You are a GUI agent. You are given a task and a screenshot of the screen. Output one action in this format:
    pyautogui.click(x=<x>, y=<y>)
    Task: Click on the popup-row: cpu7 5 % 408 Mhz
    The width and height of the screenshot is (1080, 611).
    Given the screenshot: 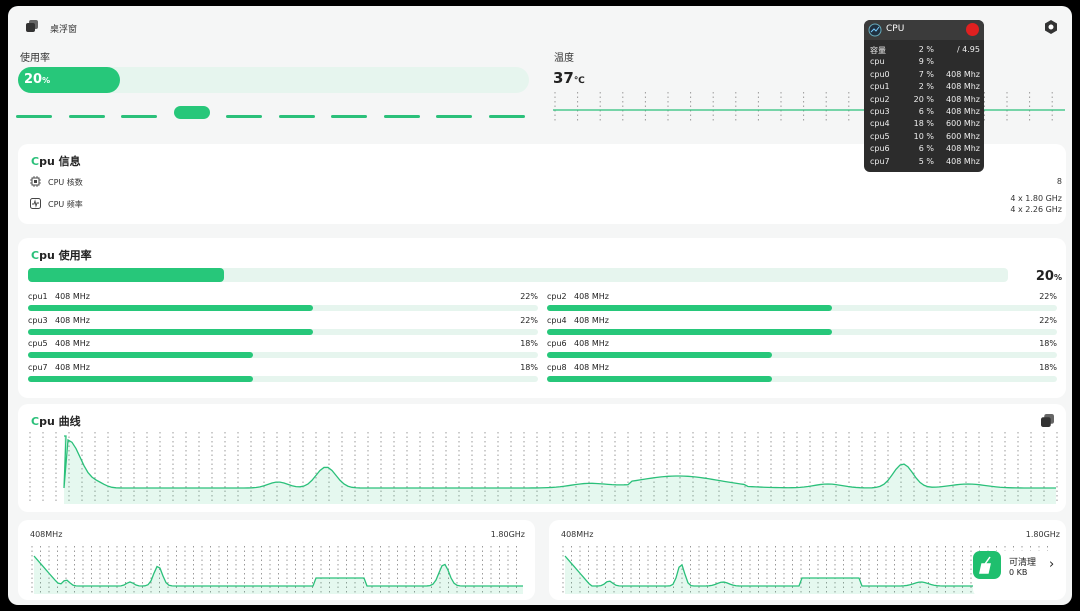 What is the action you would take?
    pyautogui.click(x=925, y=163)
    